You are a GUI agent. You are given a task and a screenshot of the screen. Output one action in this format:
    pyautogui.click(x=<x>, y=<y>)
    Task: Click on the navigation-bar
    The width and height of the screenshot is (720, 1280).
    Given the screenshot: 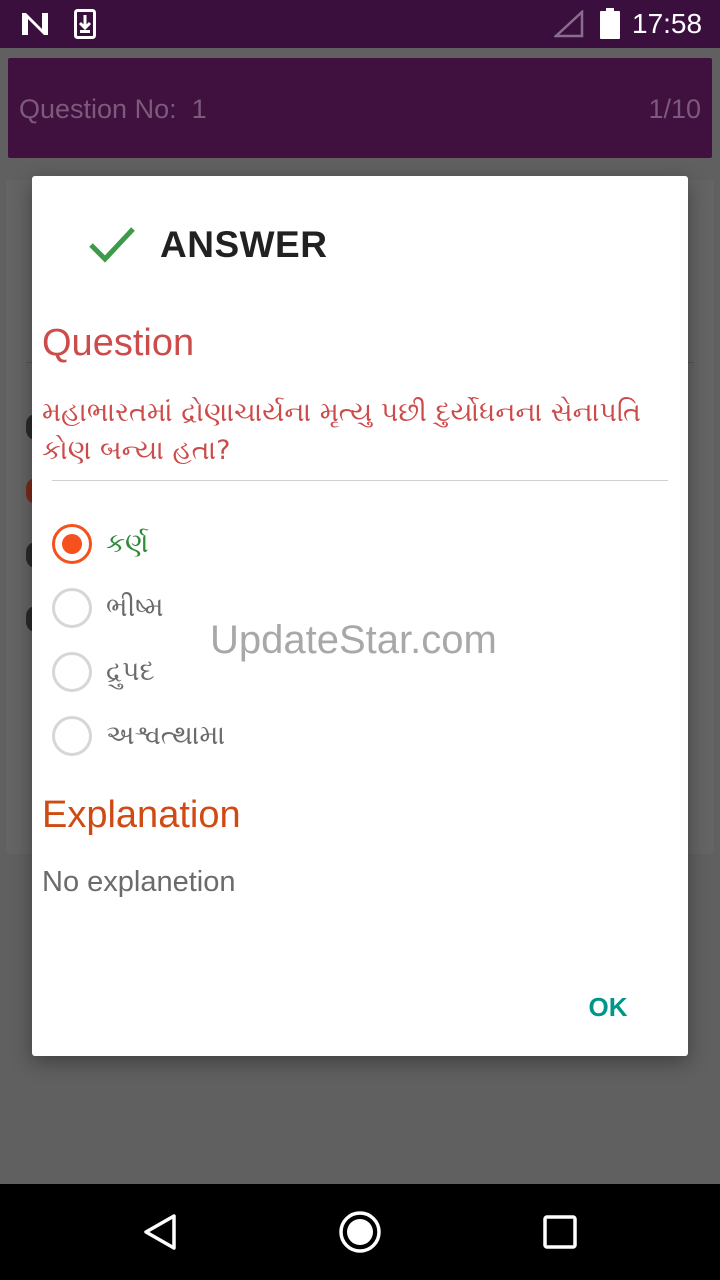 What is the action you would take?
    pyautogui.click(x=360, y=1232)
    